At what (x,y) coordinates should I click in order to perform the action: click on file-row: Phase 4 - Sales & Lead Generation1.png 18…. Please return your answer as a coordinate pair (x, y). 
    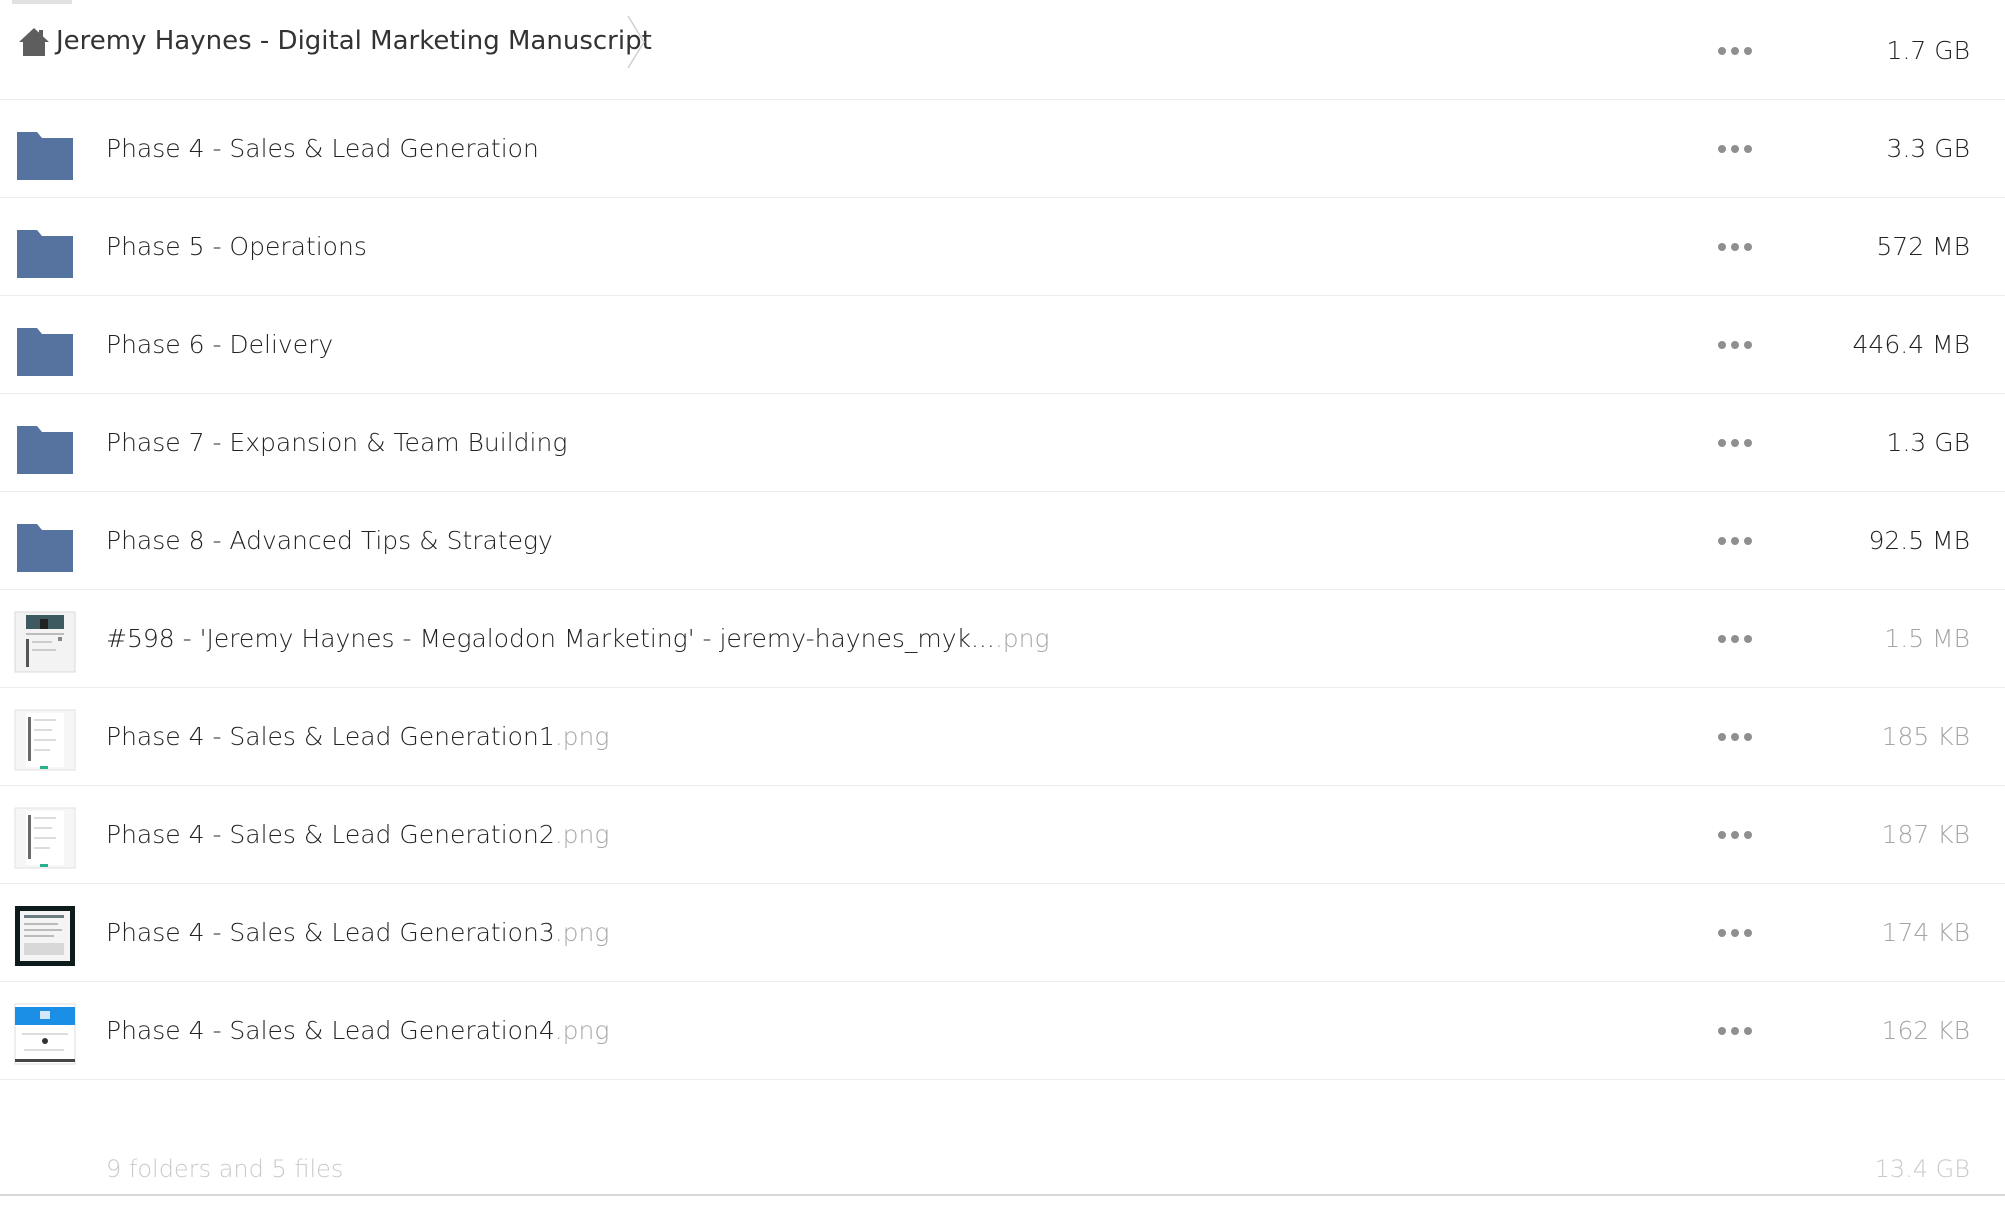
    Looking at the image, I should click on (1002, 737).